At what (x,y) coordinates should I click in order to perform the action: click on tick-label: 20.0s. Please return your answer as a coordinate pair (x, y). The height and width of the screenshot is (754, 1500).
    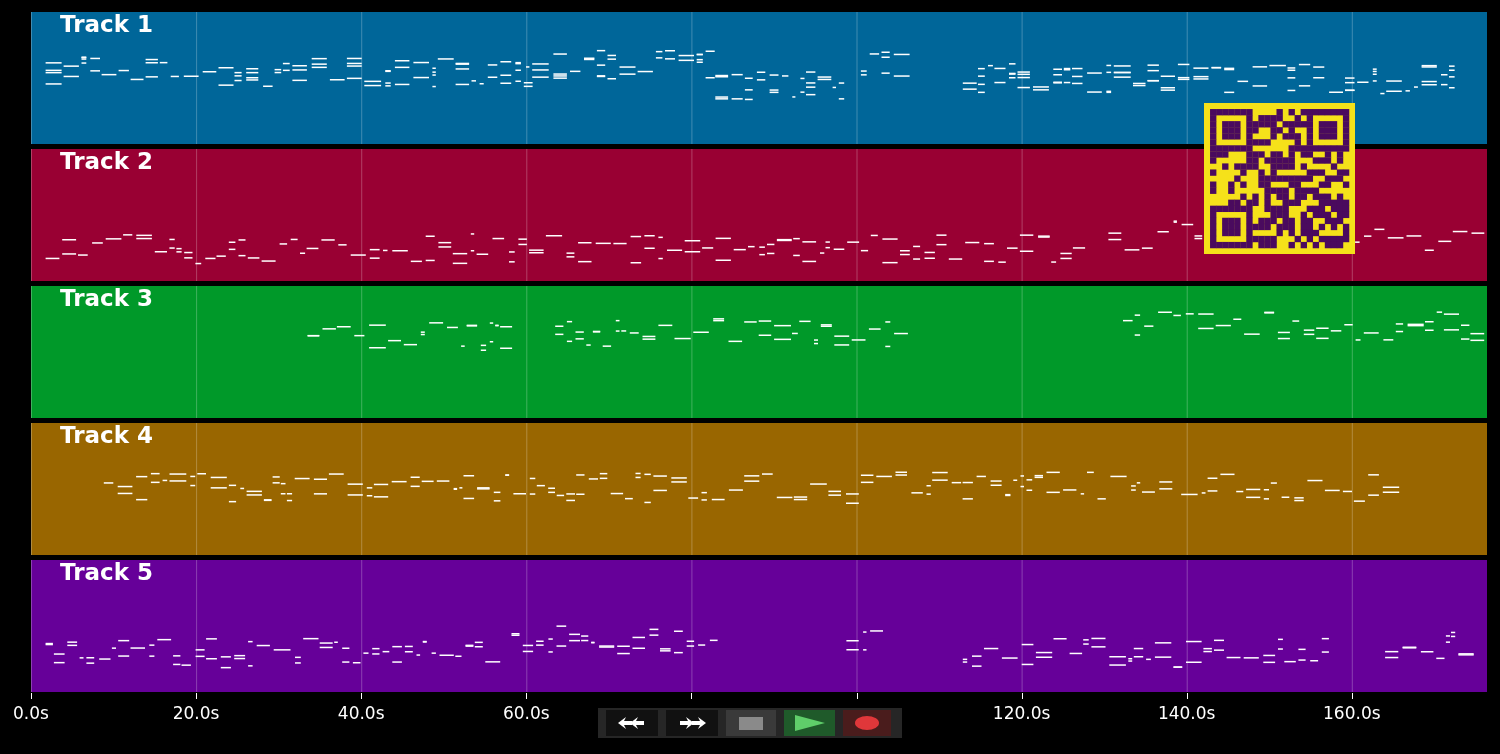
    Looking at the image, I should click on (196, 713).